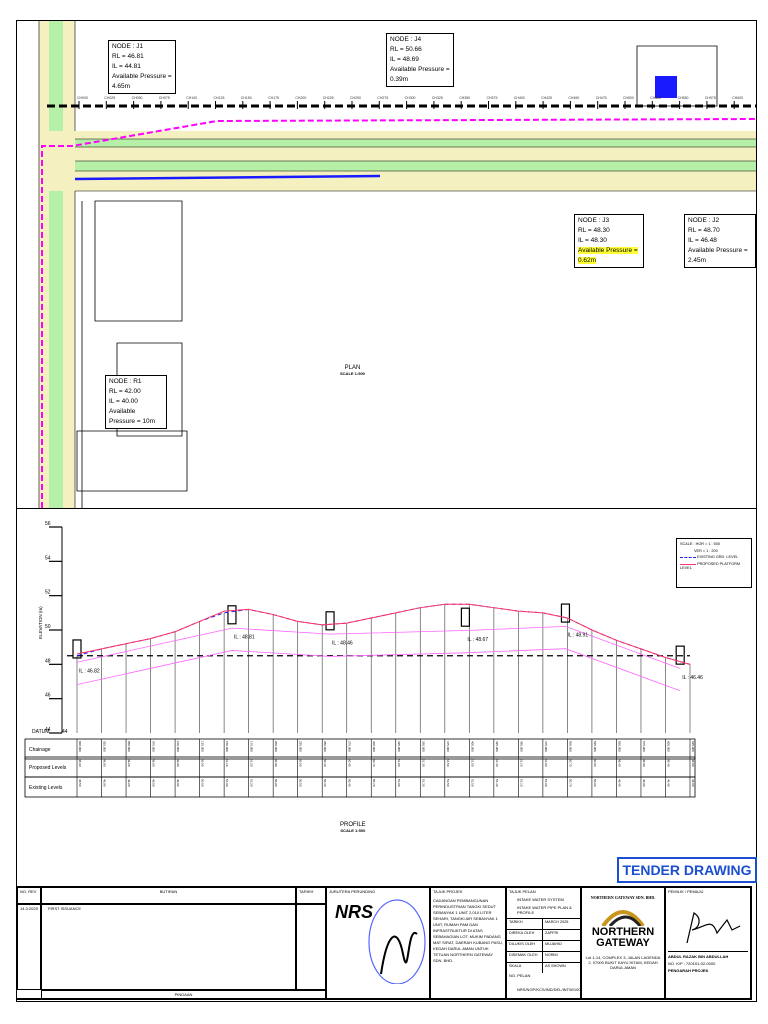 The image size is (768, 1024). I want to click on date-header: TARIKH, so click(311, 895).